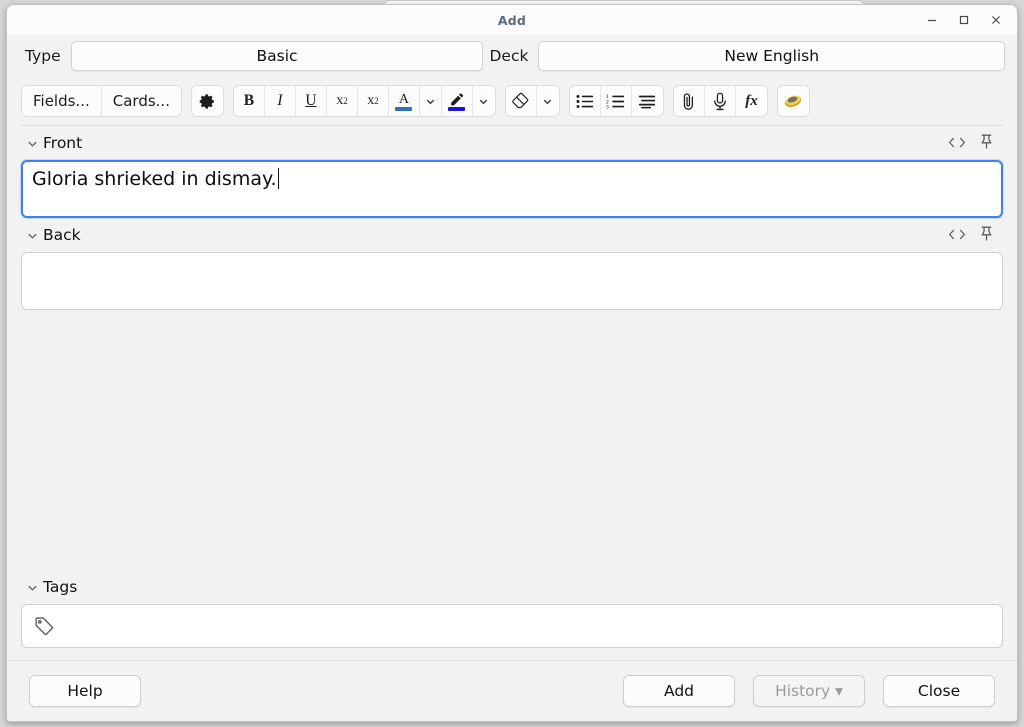 Image resolution: width=1024 pixels, height=727 pixels. What do you see at coordinates (404, 109) in the screenshot?
I see `text-color-swatch` at bounding box center [404, 109].